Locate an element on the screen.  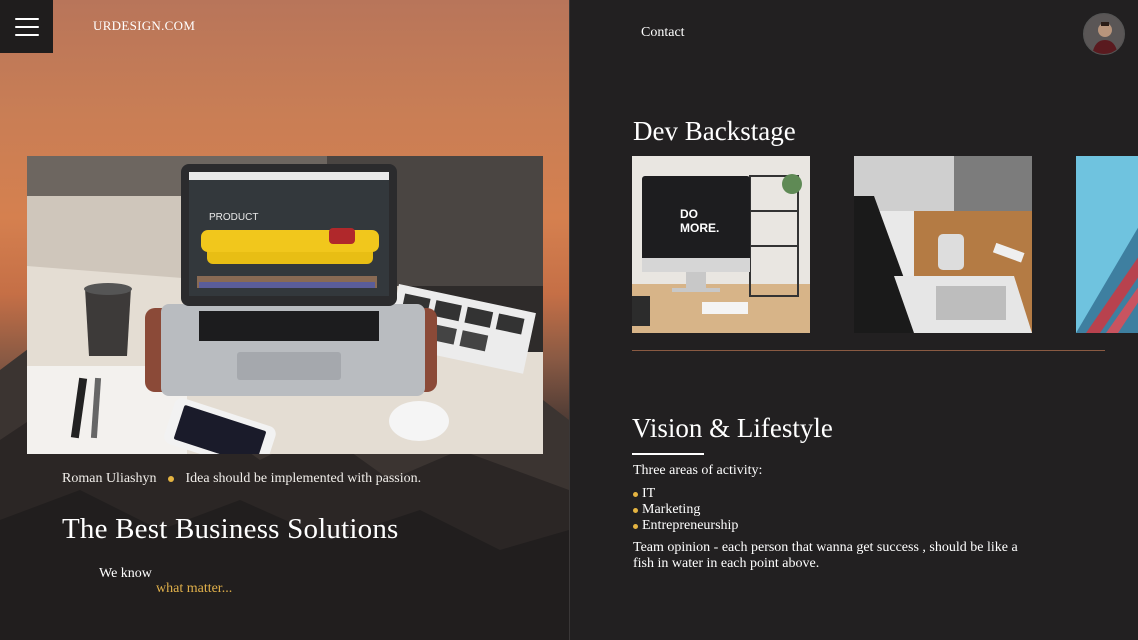
list-item: Entrepreneurship is located at coordinates (685, 526).